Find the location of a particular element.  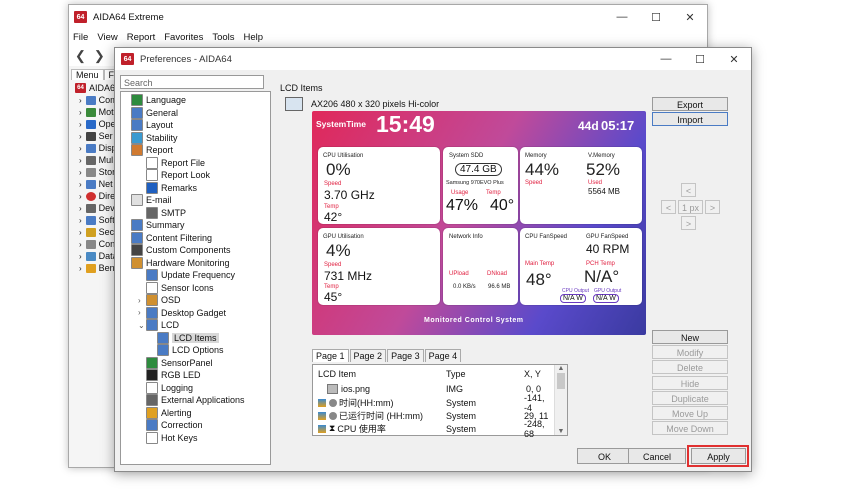

list-scrollbar: ▲ ▼ is located at coordinates (560, 400).